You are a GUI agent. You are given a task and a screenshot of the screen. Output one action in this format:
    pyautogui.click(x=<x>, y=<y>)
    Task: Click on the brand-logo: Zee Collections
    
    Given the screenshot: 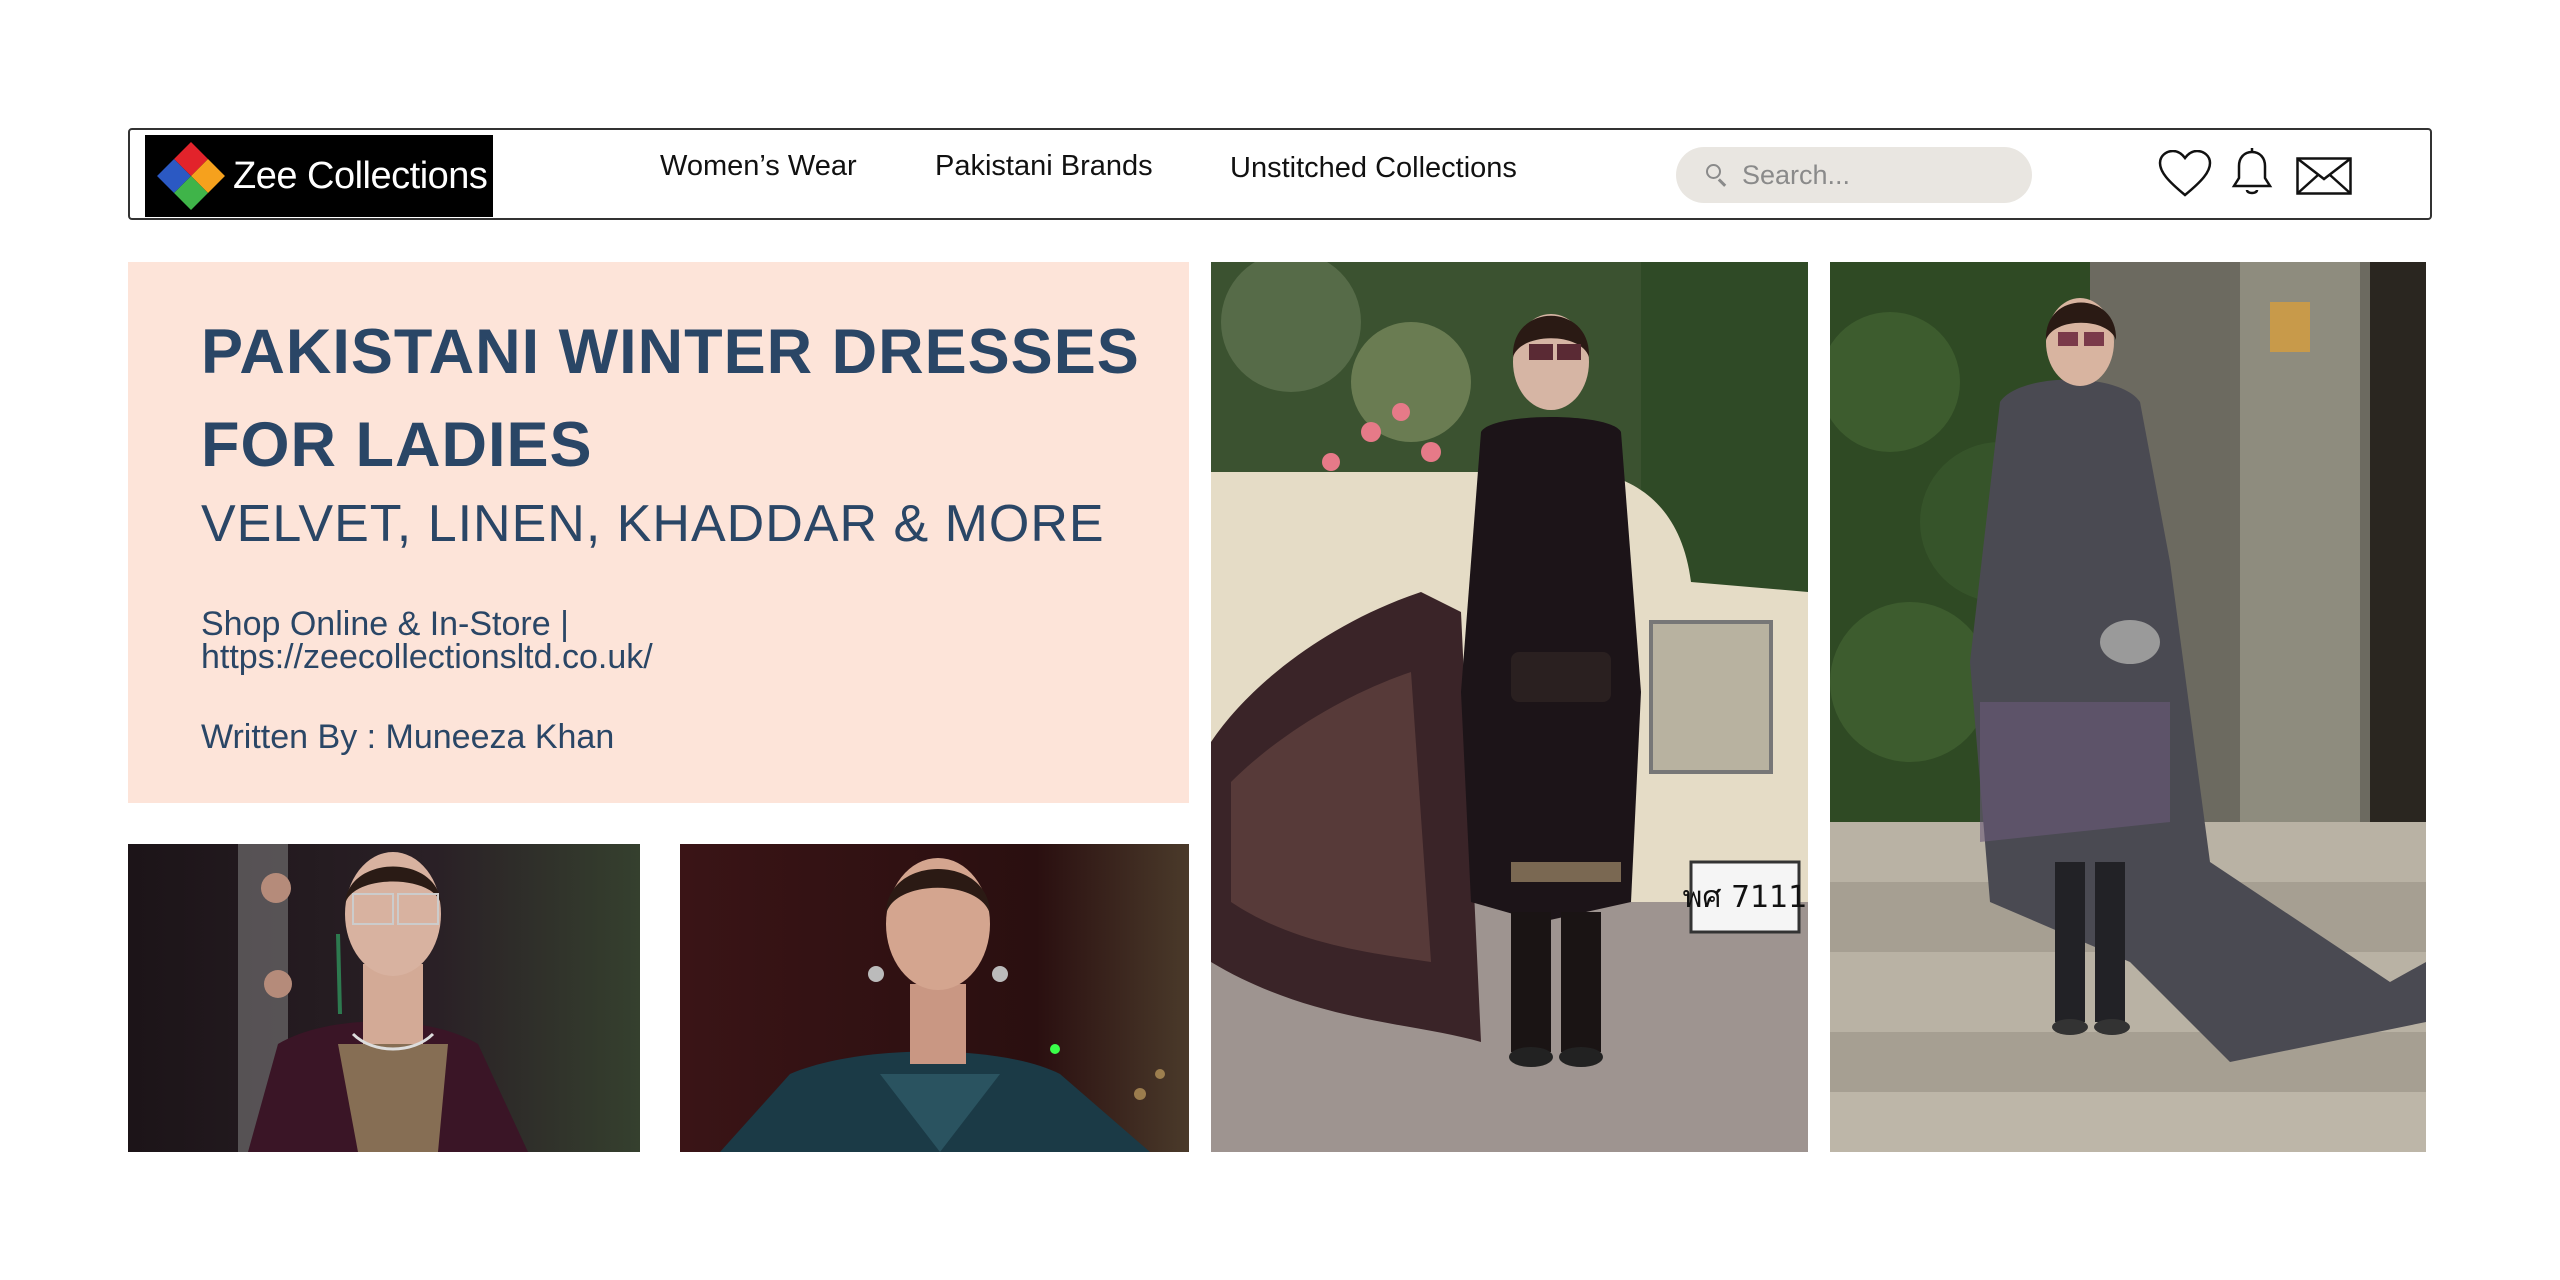 What is the action you would take?
    pyautogui.click(x=319, y=176)
    